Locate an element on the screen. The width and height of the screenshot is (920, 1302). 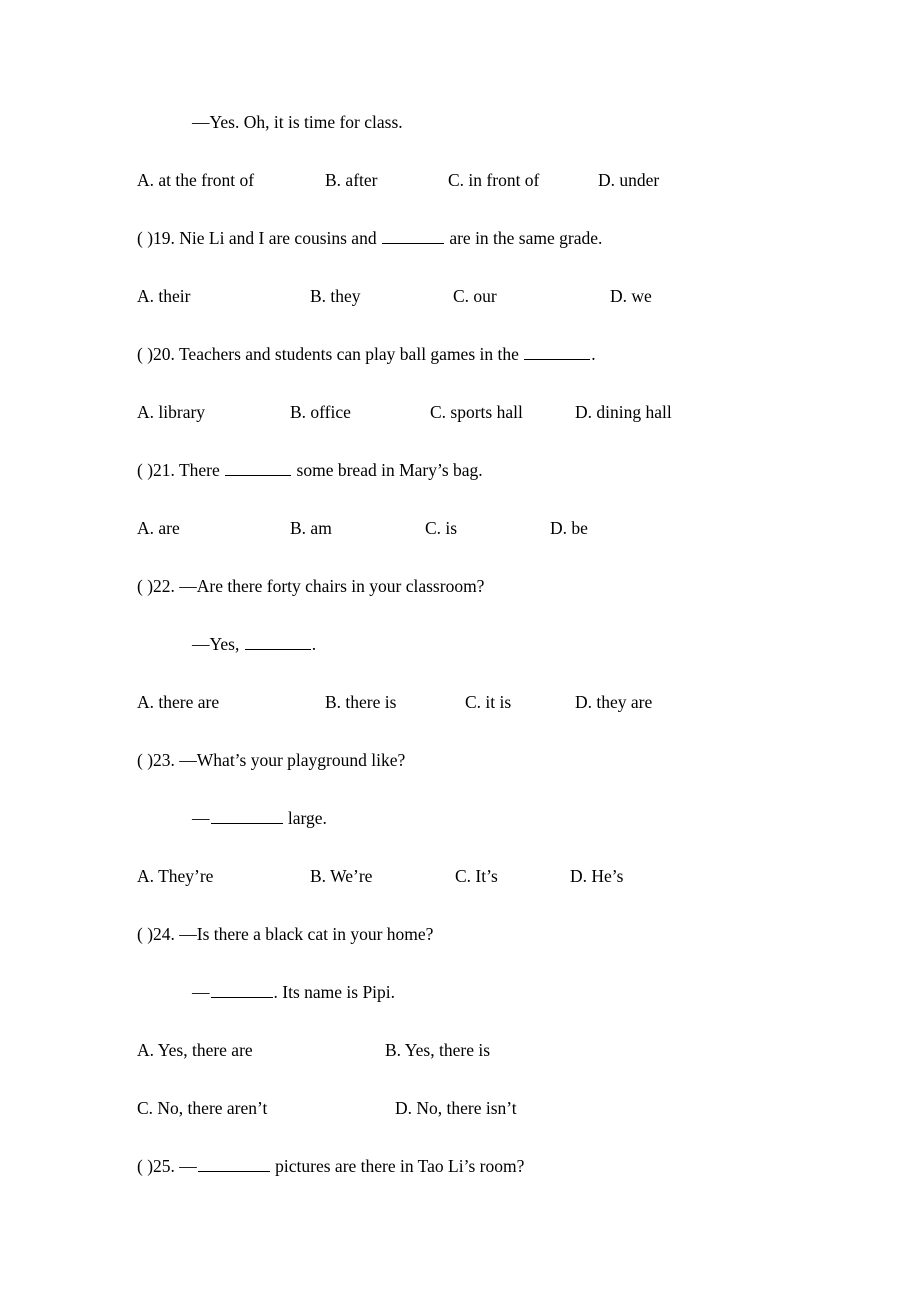
answer-option: D. they are is located at coordinates (613, 702).